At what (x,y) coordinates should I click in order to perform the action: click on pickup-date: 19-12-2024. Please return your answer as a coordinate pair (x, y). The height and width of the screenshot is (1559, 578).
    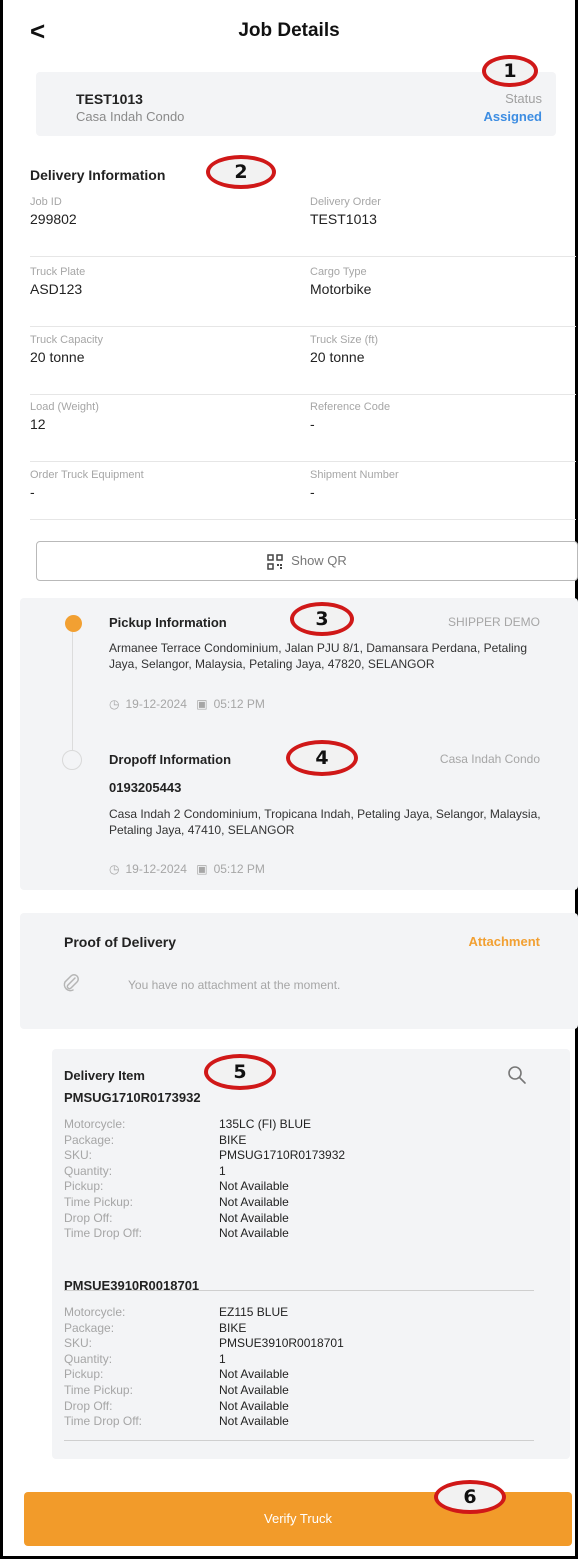
    Looking at the image, I should click on (156, 704).